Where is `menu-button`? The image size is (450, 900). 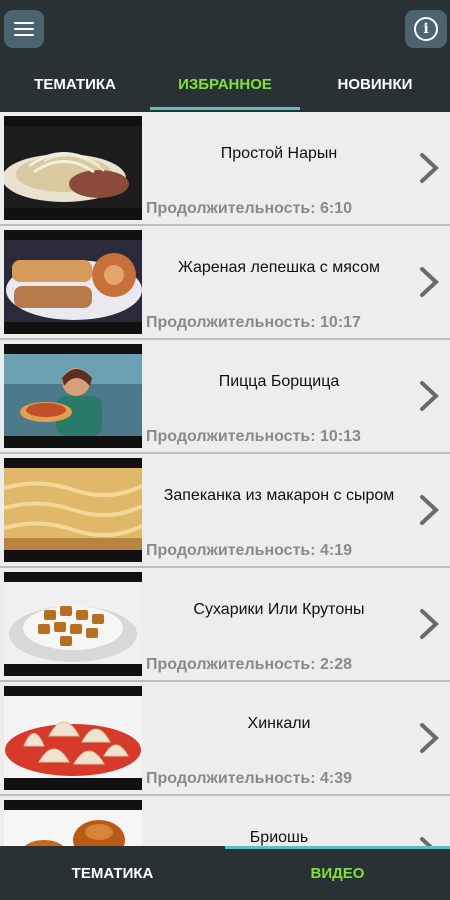
menu-button is located at coordinates (24, 29).